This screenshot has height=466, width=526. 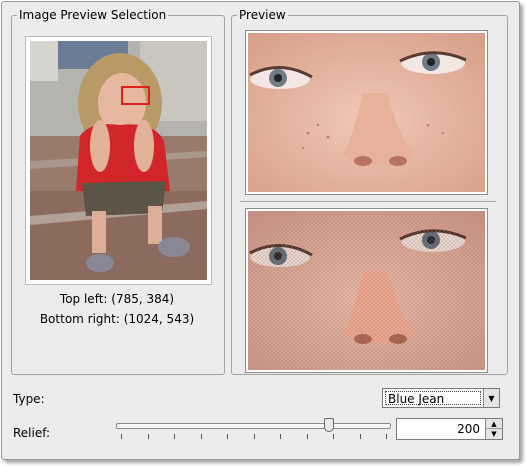 What do you see at coordinates (117, 319) in the screenshot?
I see `bottom-right-coordinates: Bottom right: (1024, 543)` at bounding box center [117, 319].